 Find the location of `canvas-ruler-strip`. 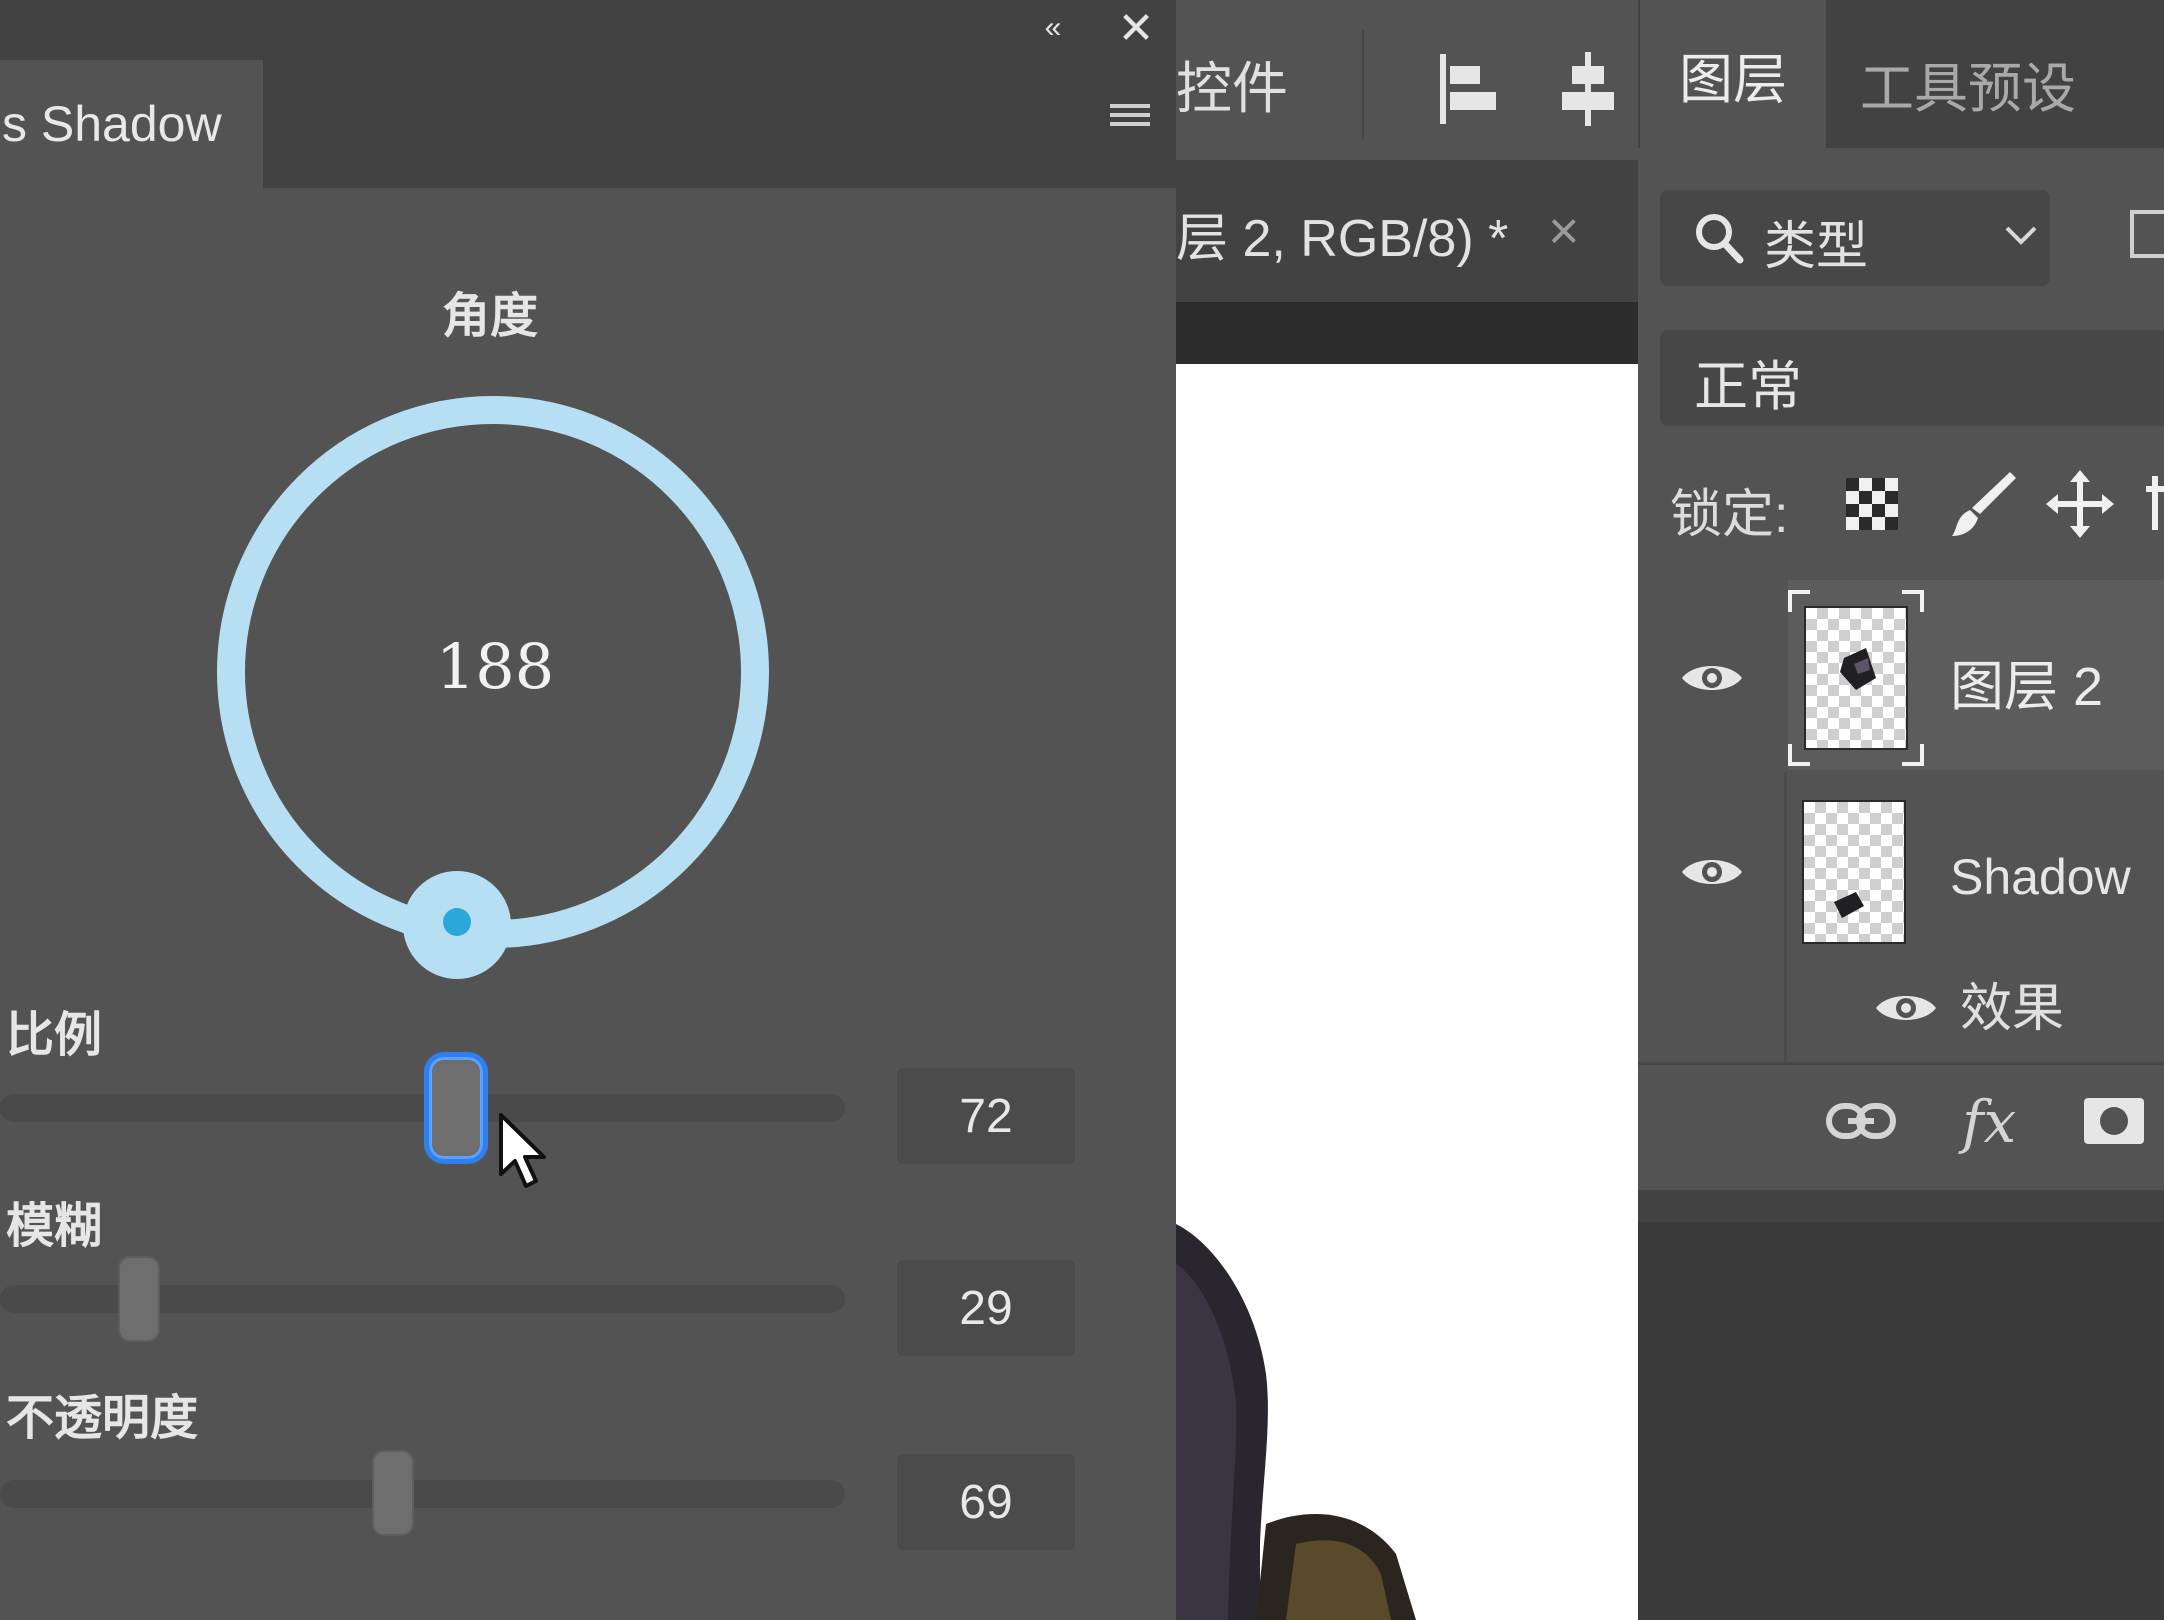

canvas-ruler-strip is located at coordinates (1407, 333).